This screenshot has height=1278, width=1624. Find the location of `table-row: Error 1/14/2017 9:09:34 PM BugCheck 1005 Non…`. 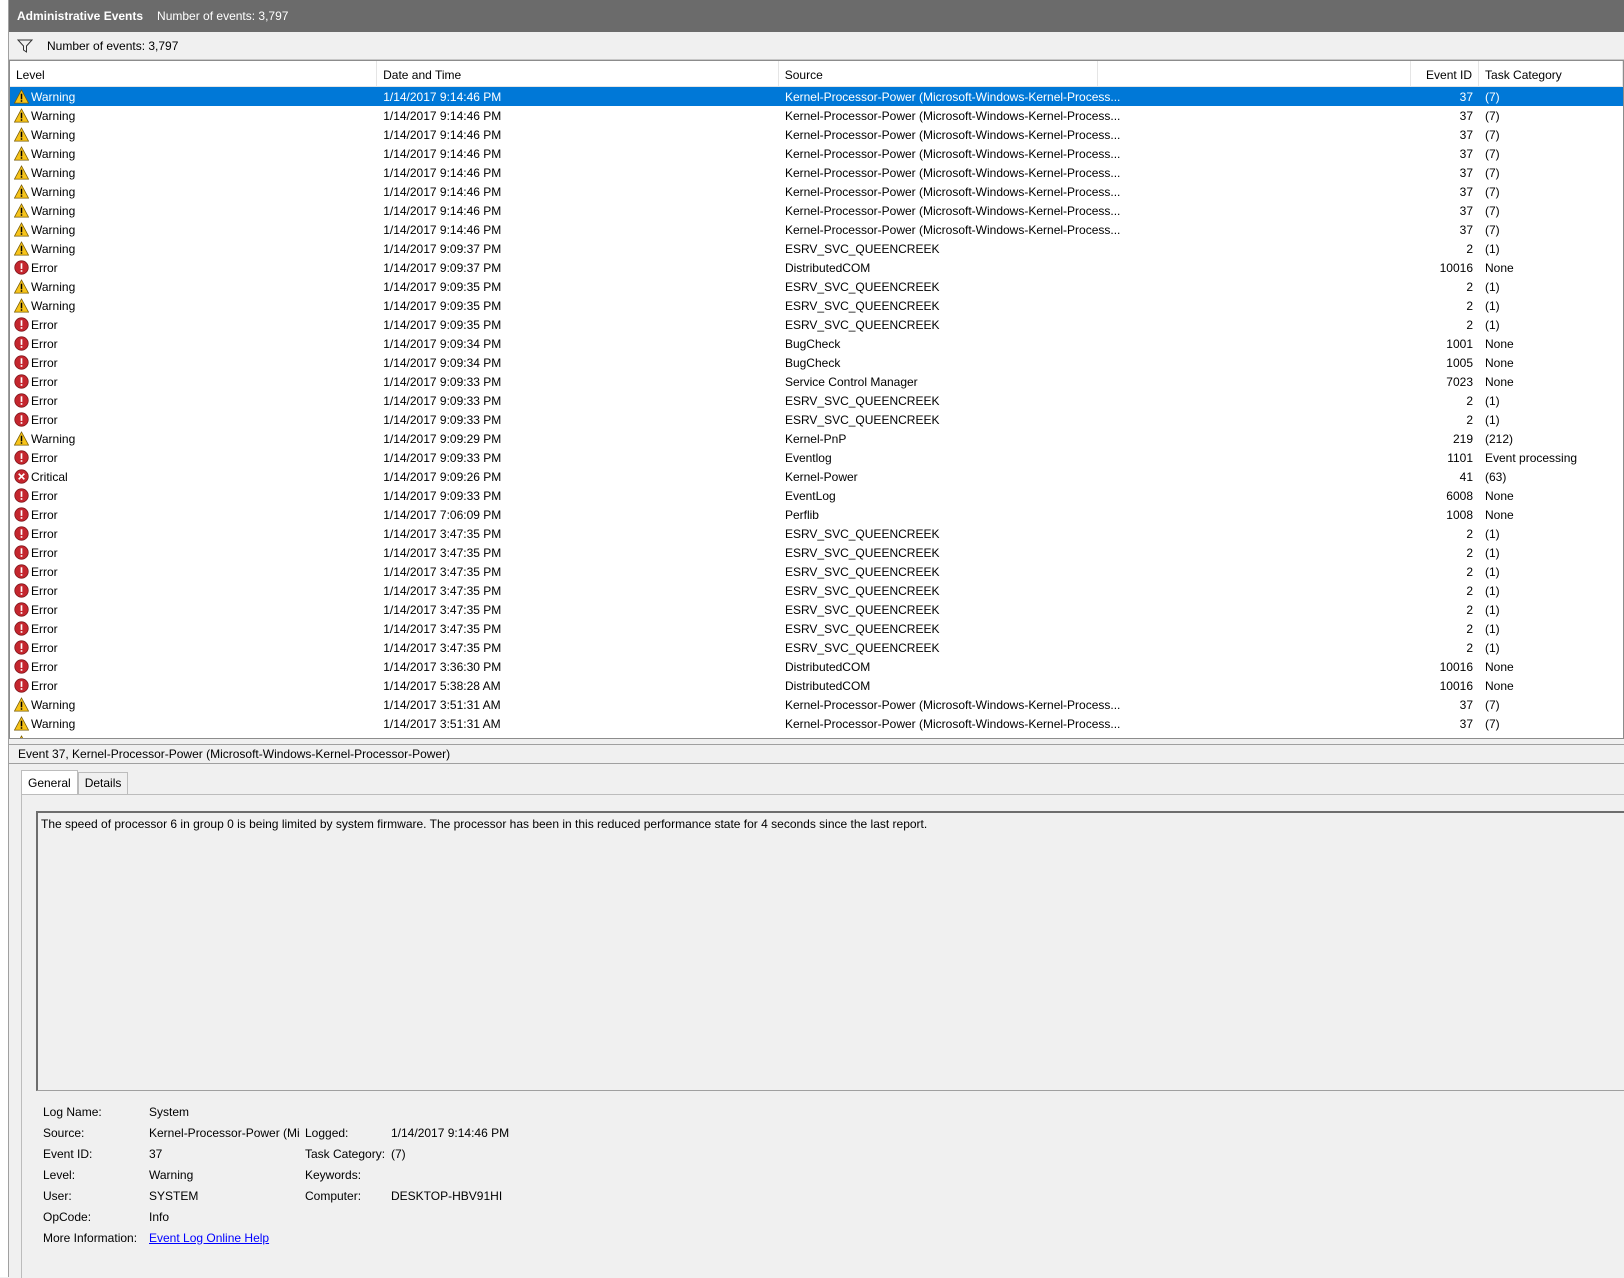

table-row: Error 1/14/2017 9:09:34 PM BugCheck 1005 Non… is located at coordinates (816, 362).